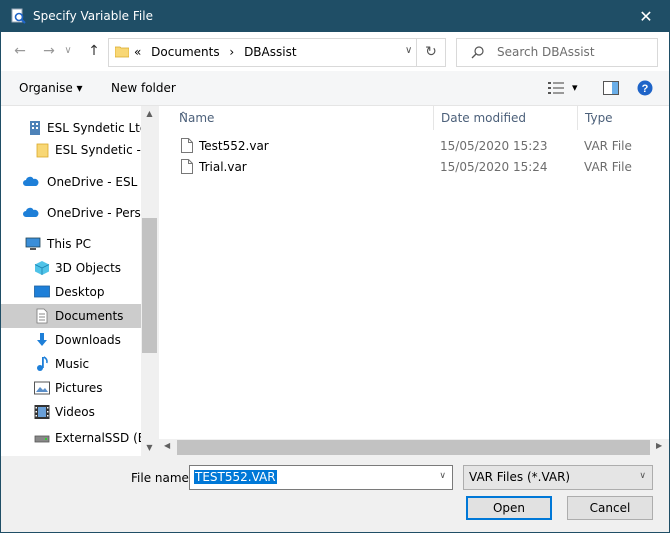 This screenshot has height=533, width=670. I want to click on sidebar-item-label: OneDrive - Persor, so click(94, 213).